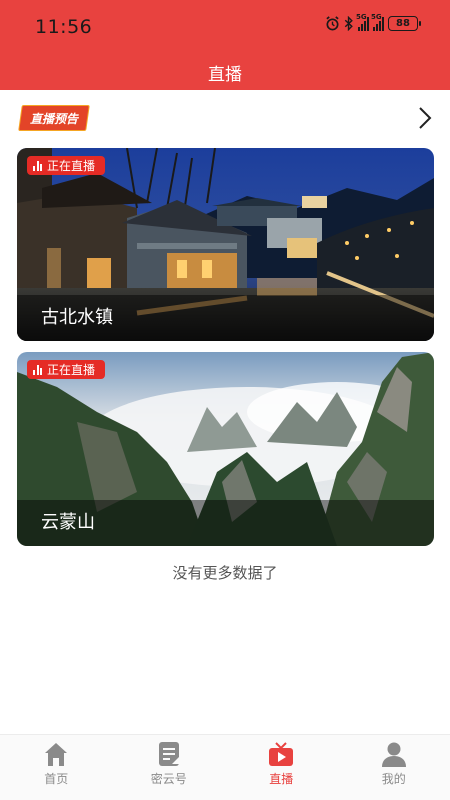 This screenshot has height=800, width=450. I want to click on tab-label: 直播, so click(281, 779).